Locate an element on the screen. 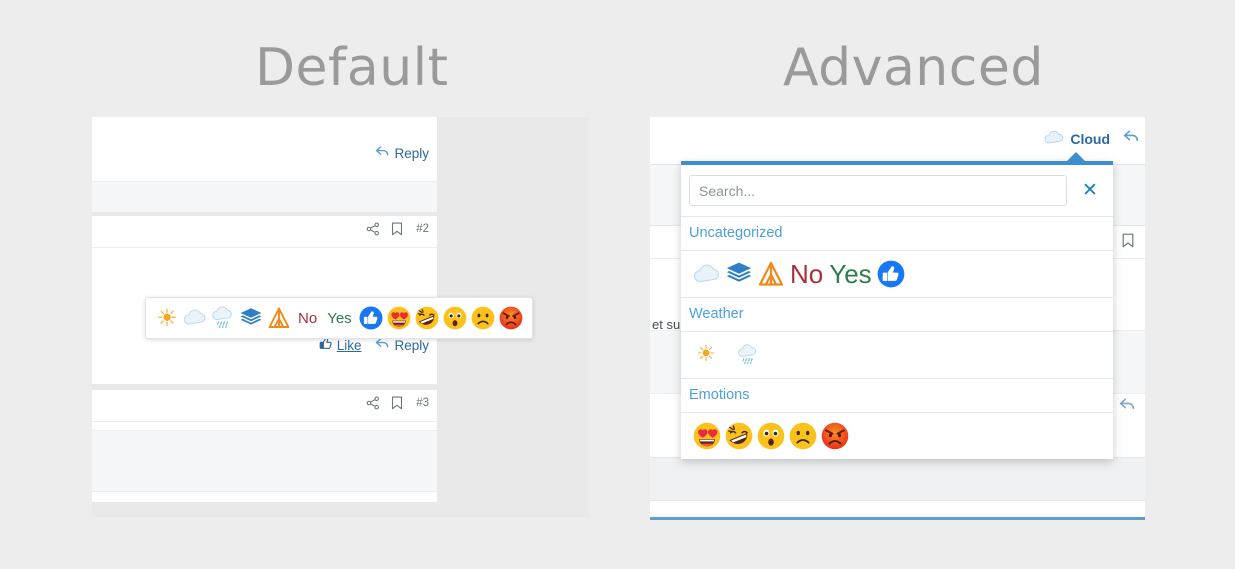 The height and width of the screenshot is (569, 1235). reaction-bar: ☀ No Yes is located at coordinates (339, 318).